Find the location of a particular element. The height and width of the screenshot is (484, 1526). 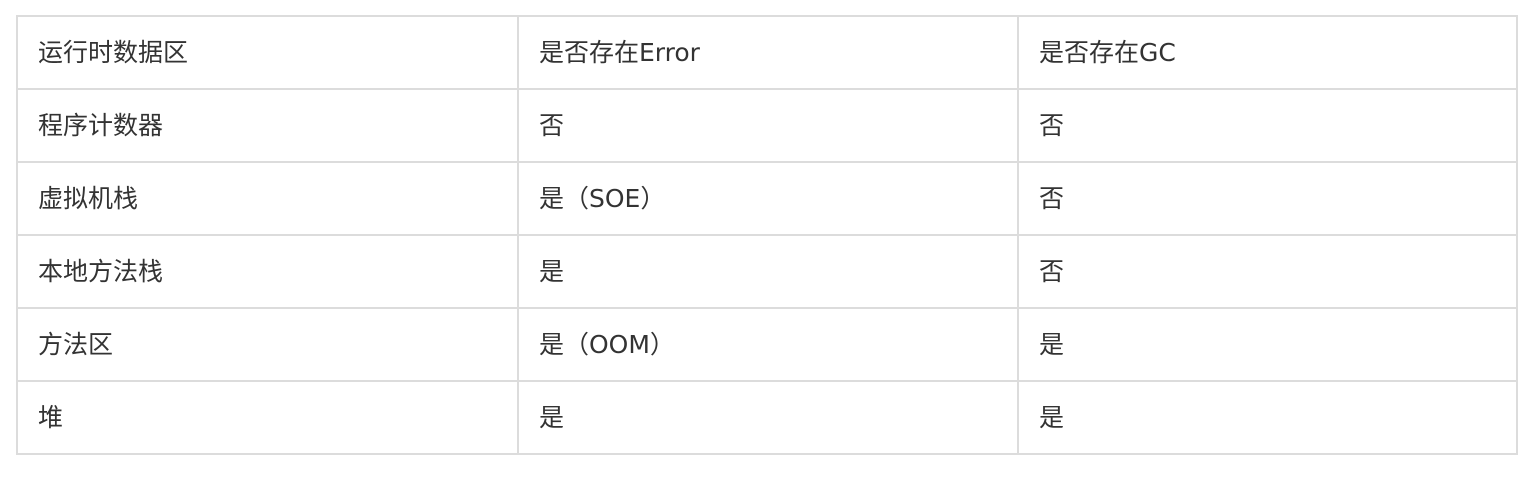

table-cell: 本地方法栈 is located at coordinates (267, 271).